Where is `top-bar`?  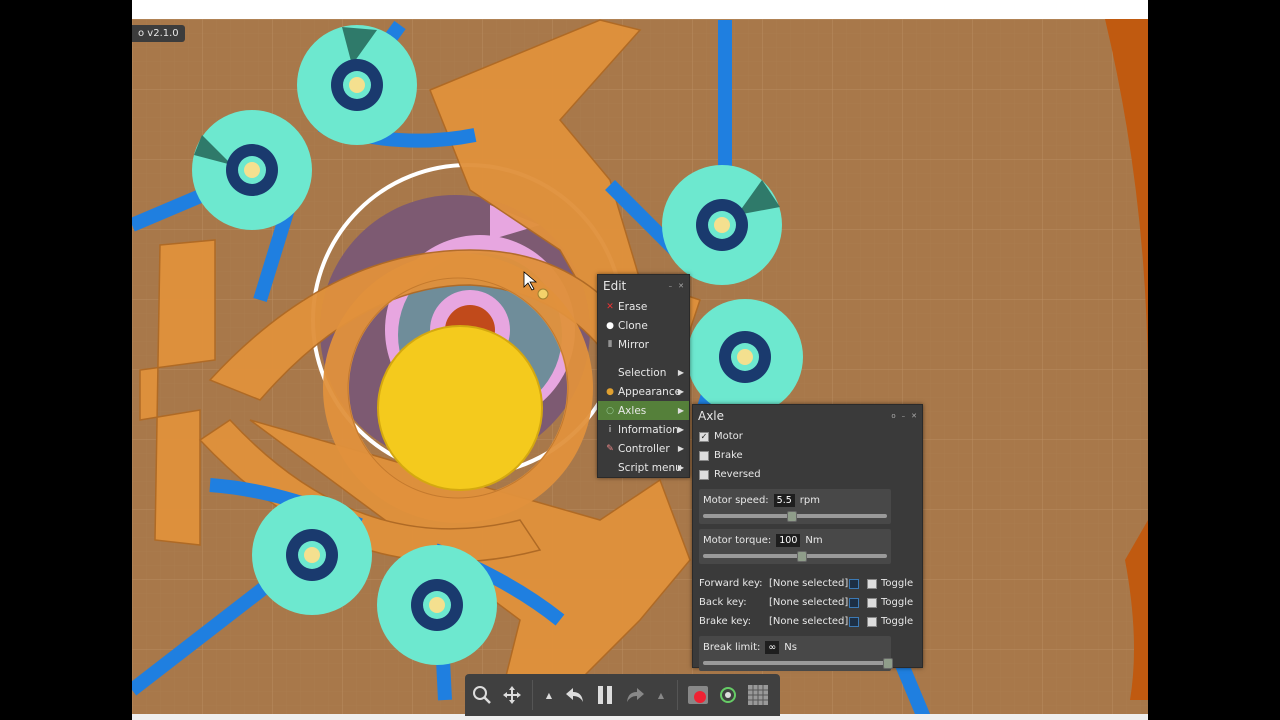
top-bar is located at coordinates (640, 9).